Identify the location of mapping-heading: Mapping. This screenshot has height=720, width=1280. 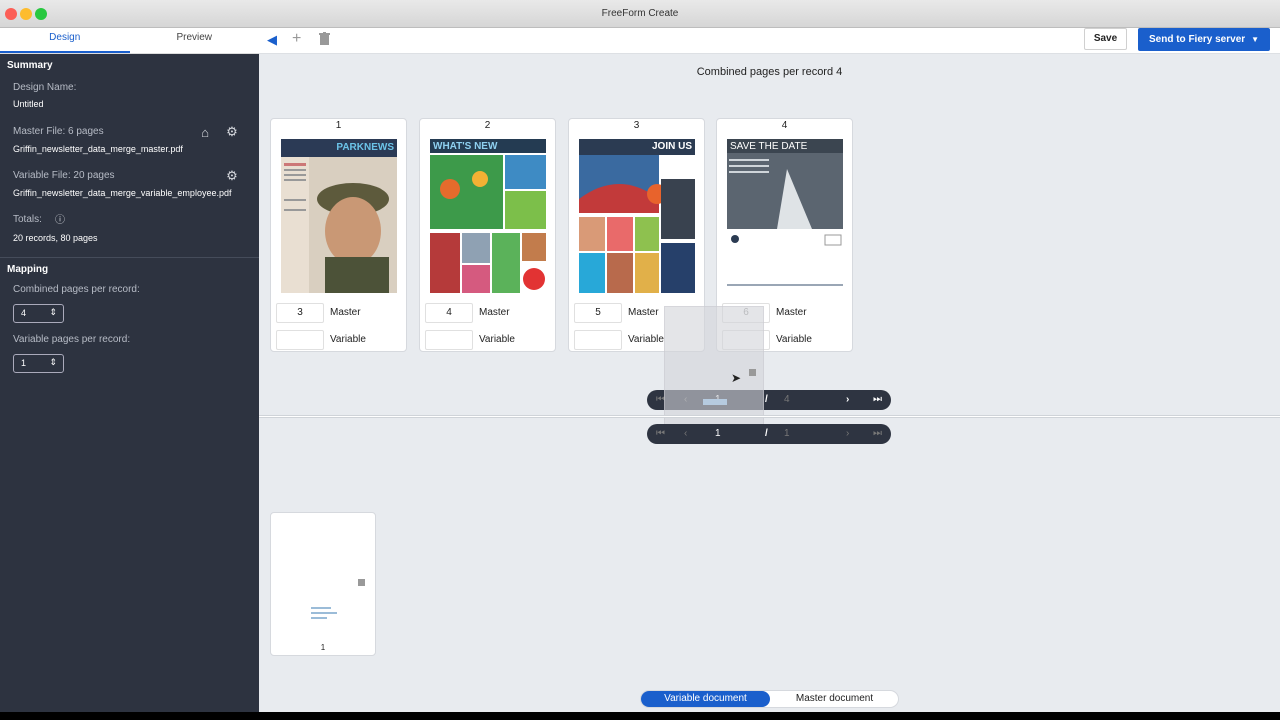
(28, 269).